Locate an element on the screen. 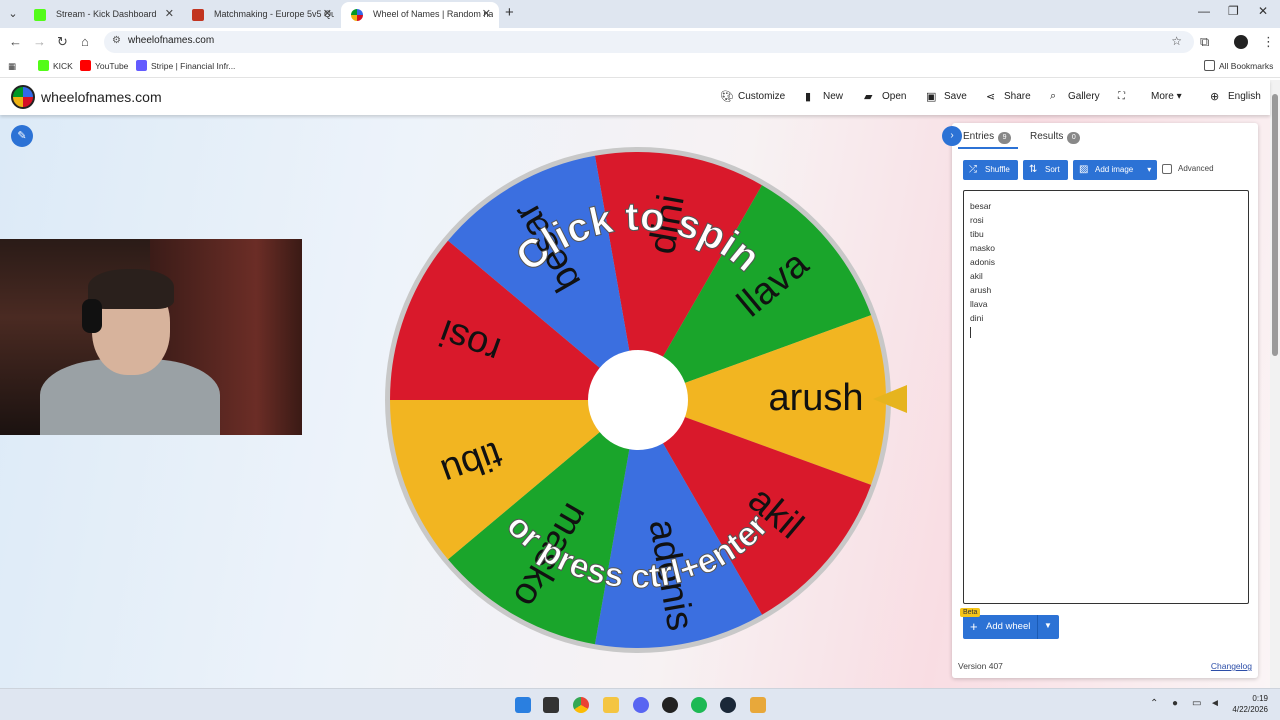 The width and height of the screenshot is (1280, 720). wheel-favicon-icon is located at coordinates (357, 15).